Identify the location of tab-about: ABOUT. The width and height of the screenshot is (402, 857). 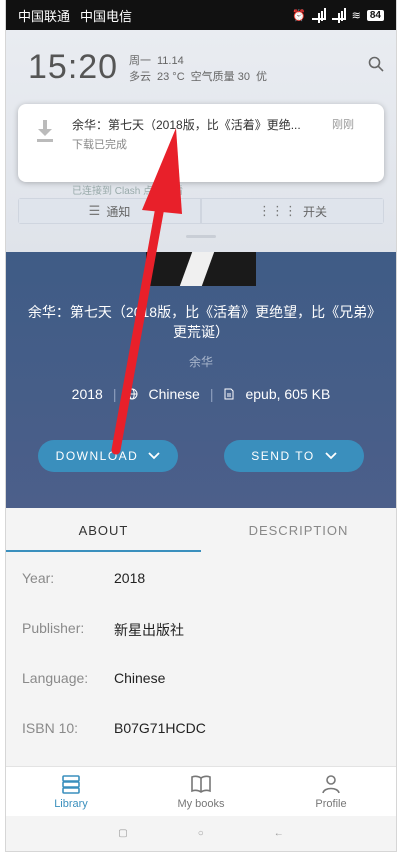
(103, 530).